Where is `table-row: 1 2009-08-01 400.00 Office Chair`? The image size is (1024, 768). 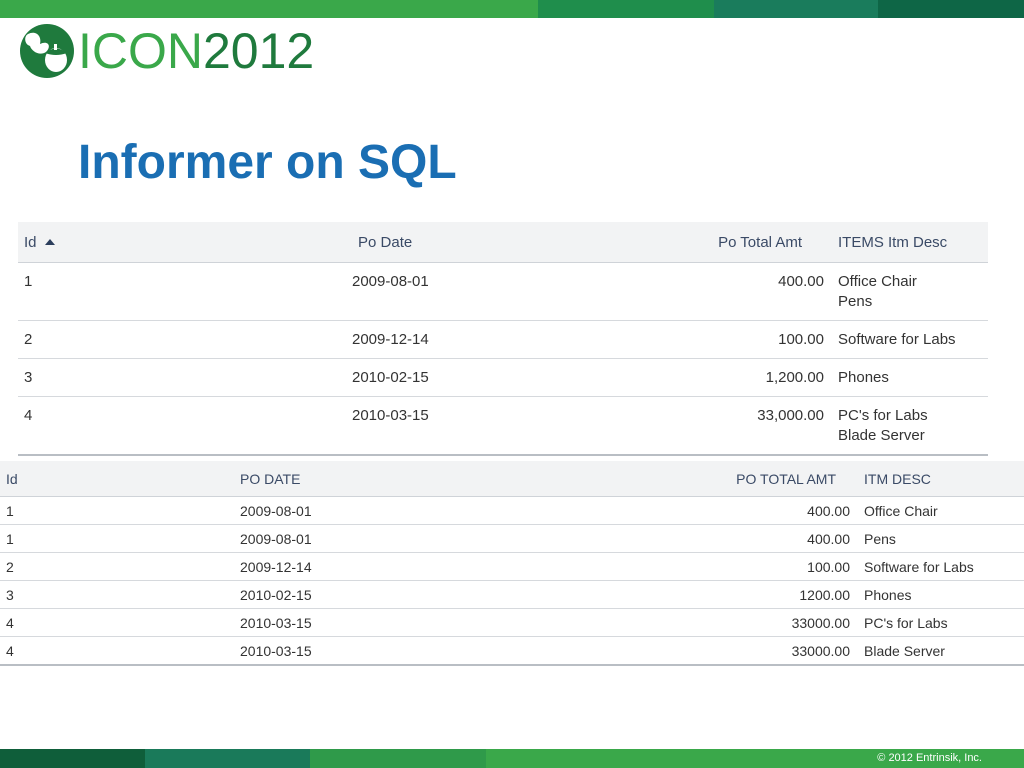
table-row: 1 2009-08-01 400.00 Office Chair is located at coordinates (512, 510).